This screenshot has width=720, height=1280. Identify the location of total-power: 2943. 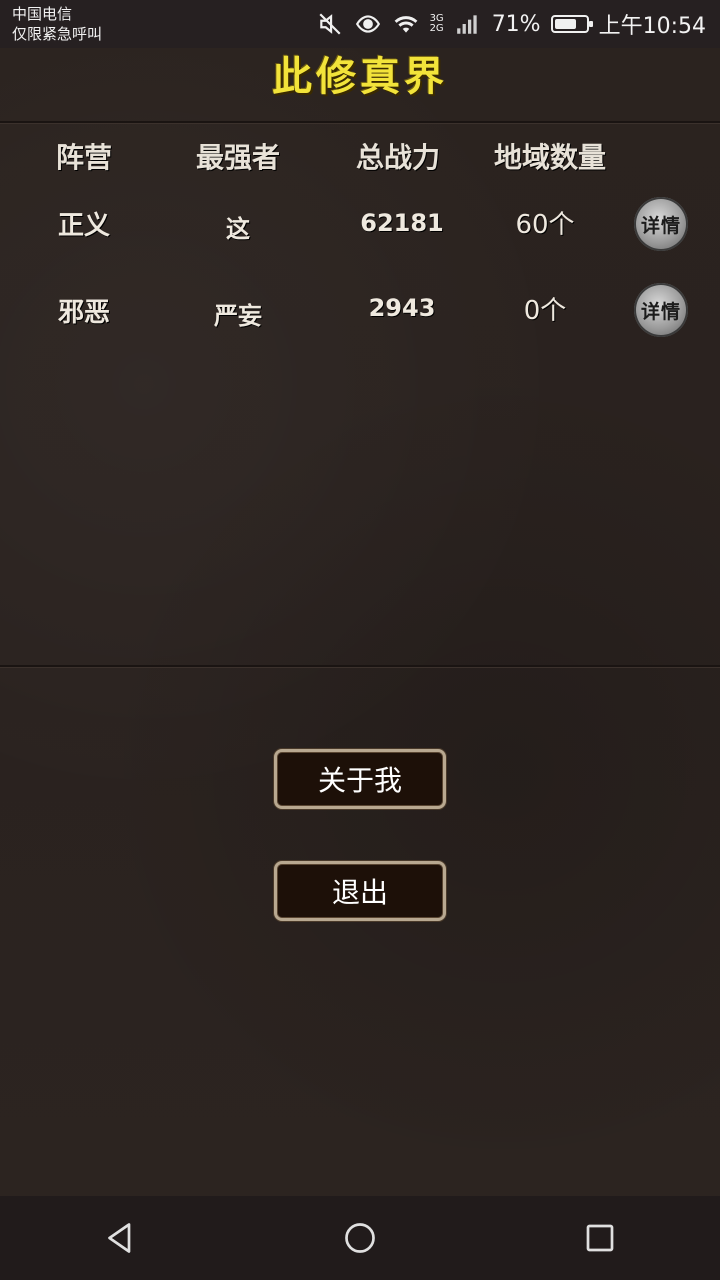
(402, 308).